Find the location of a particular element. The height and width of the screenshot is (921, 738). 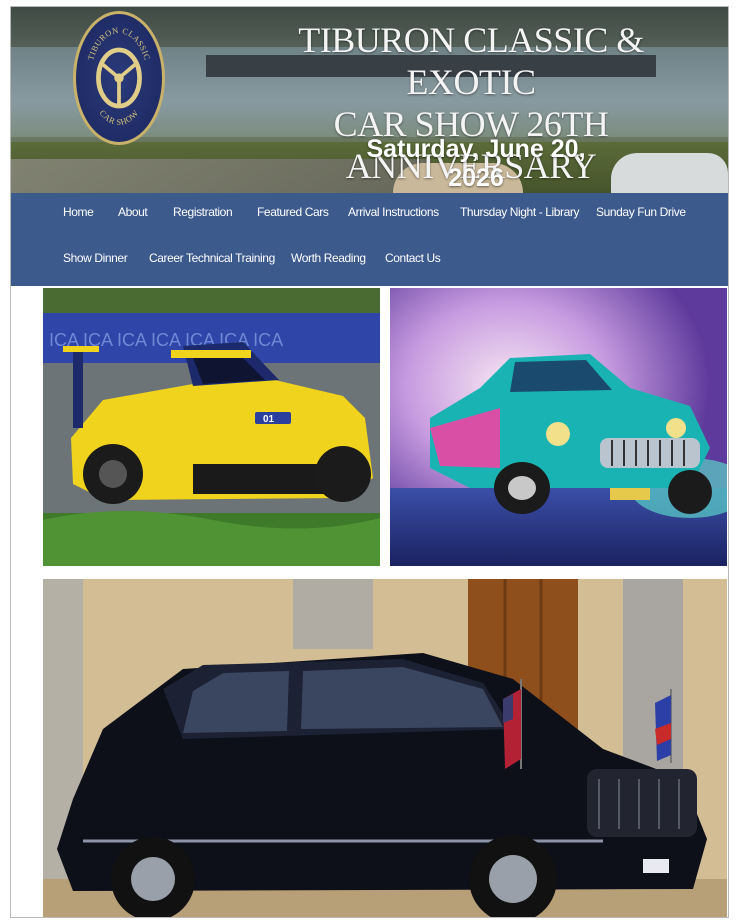

title-line-1: TIBURON CLASSIC & EXOTIC is located at coordinates (471, 61).